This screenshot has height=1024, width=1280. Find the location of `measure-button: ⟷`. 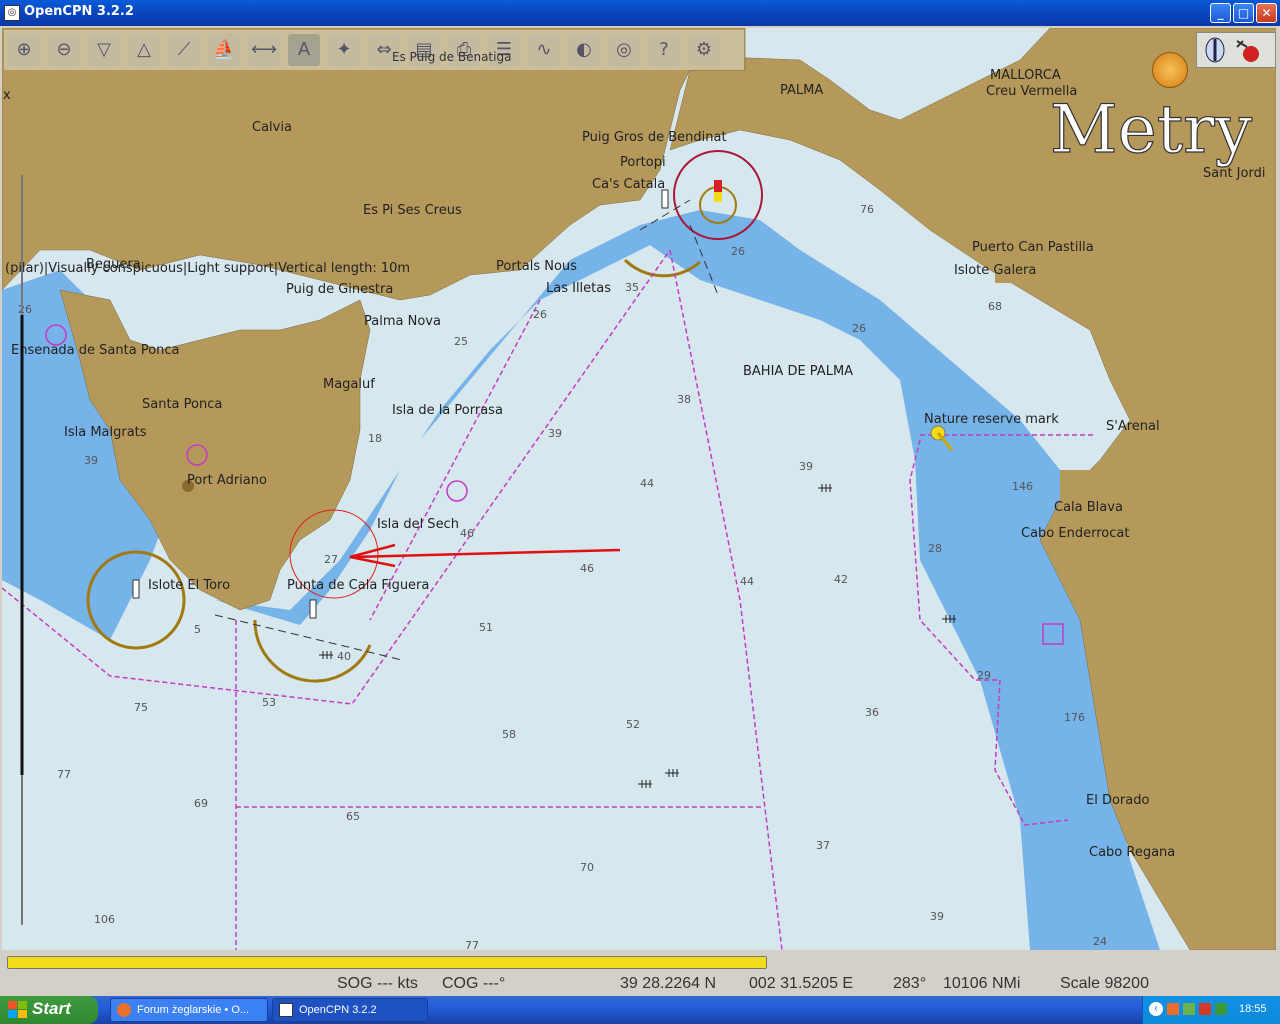

measure-button: ⟷ is located at coordinates (264, 50).